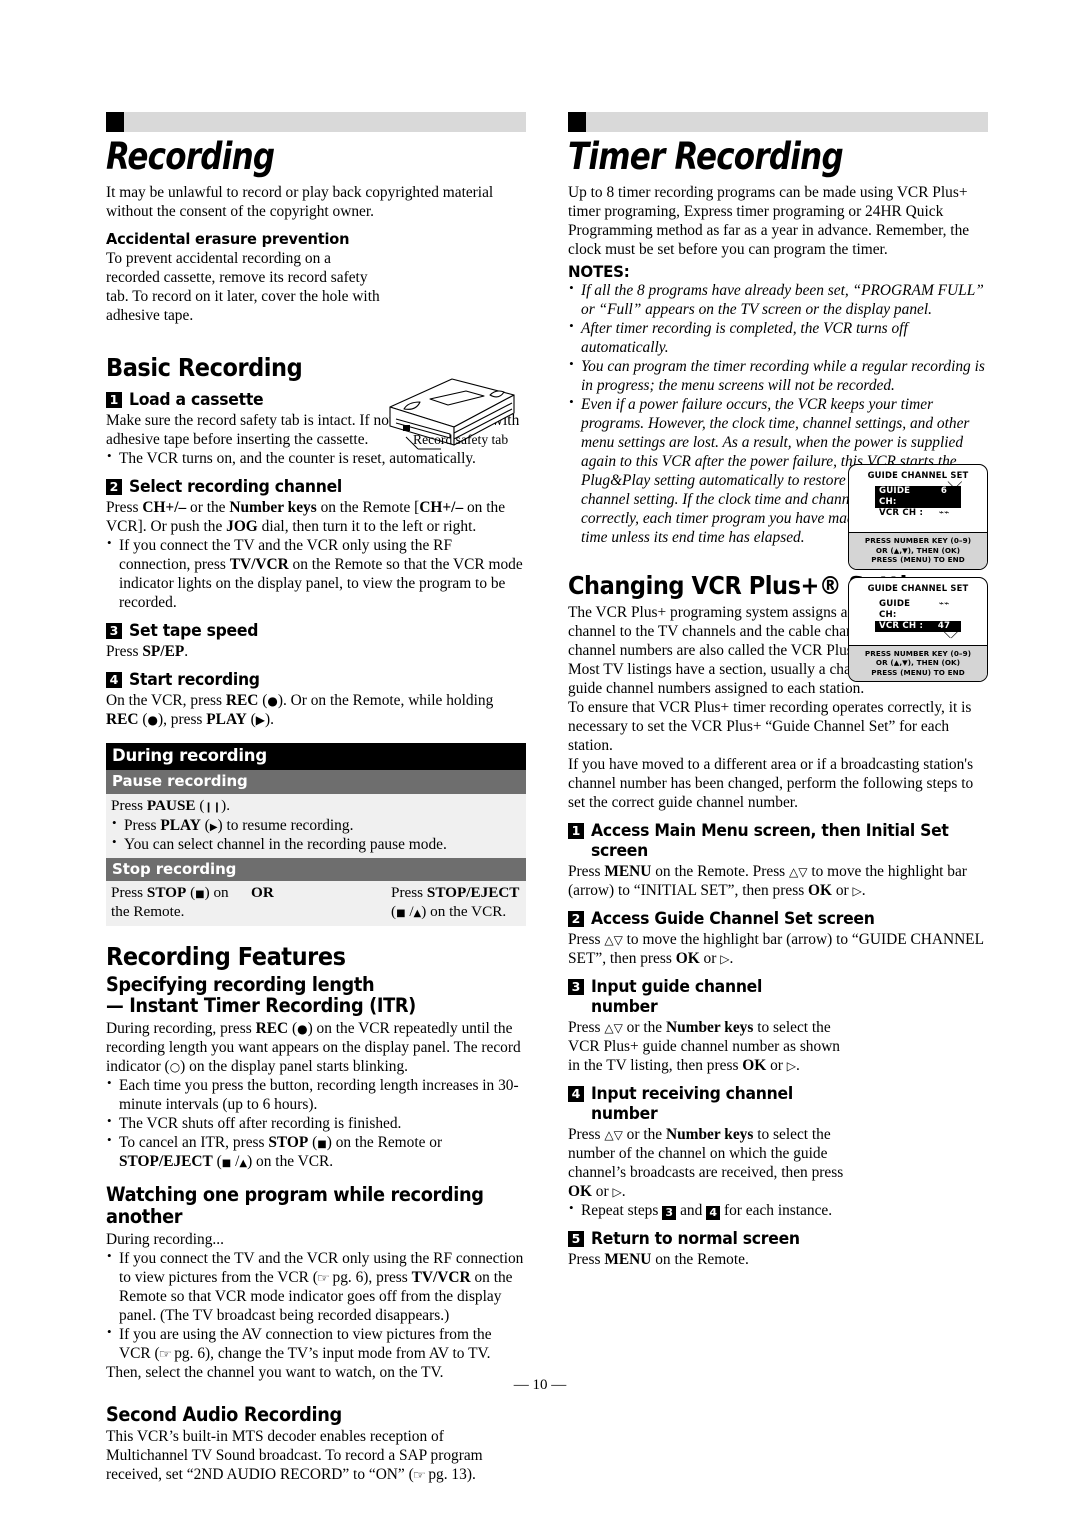 The height and width of the screenshot is (1528, 1080). Describe the element at coordinates (695, 1239) in the screenshot. I see `step-title: Return to normal screen` at that location.